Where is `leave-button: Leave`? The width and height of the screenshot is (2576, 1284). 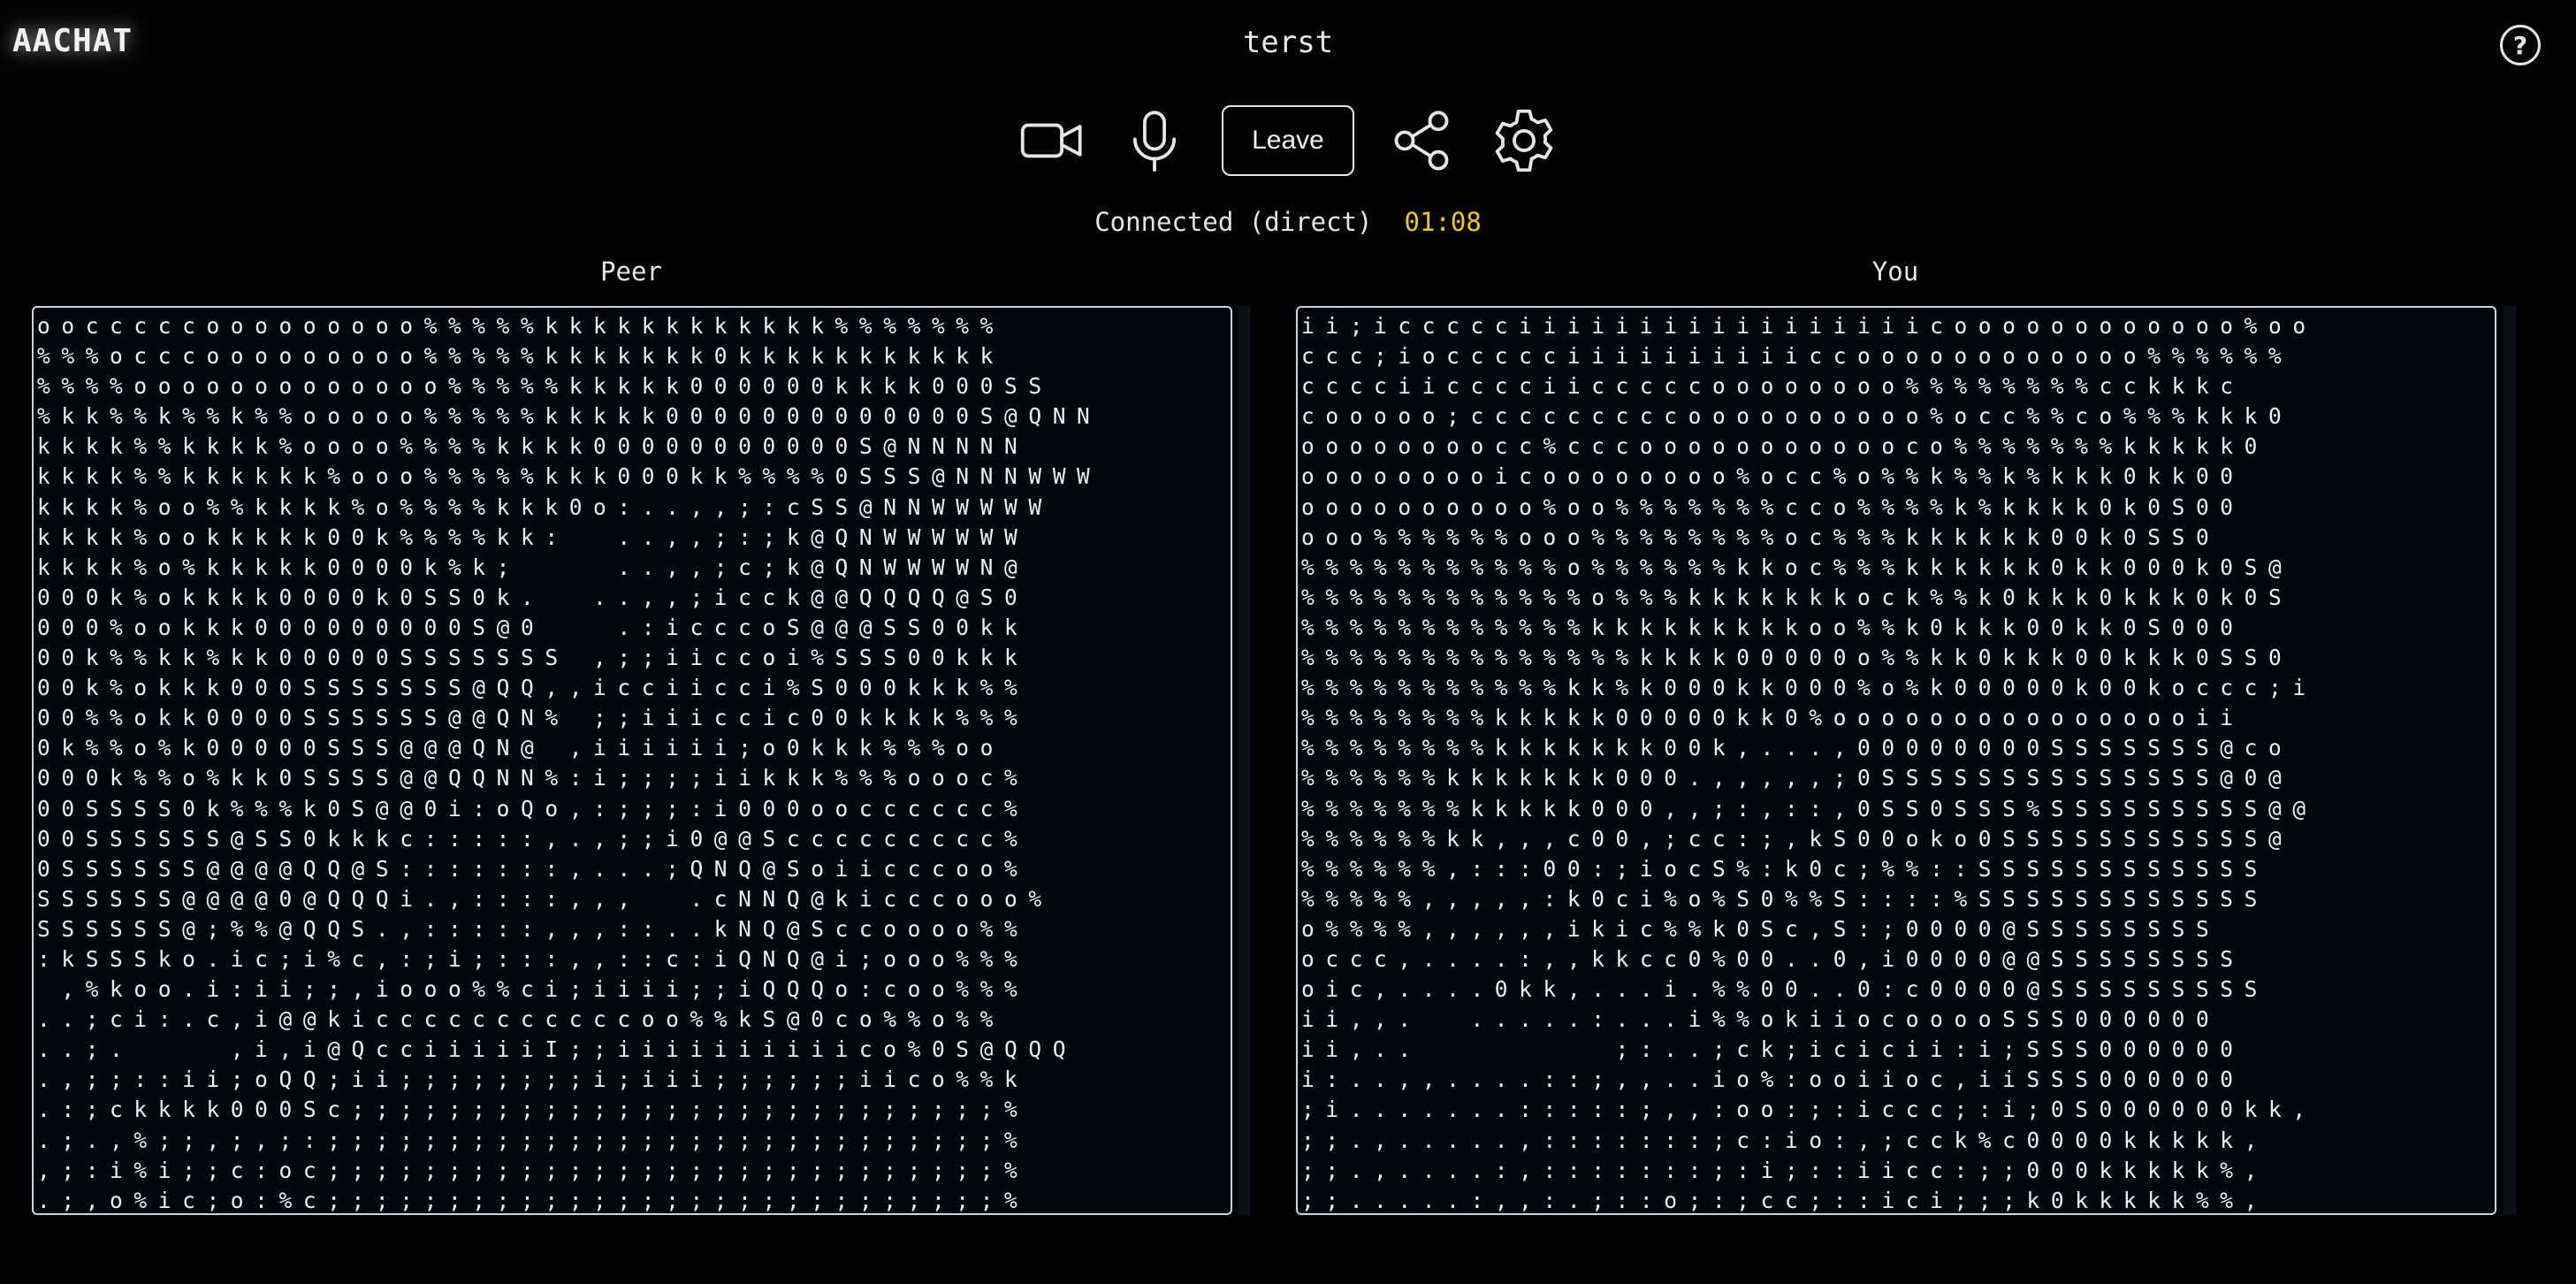
leave-button: Leave is located at coordinates (1288, 141).